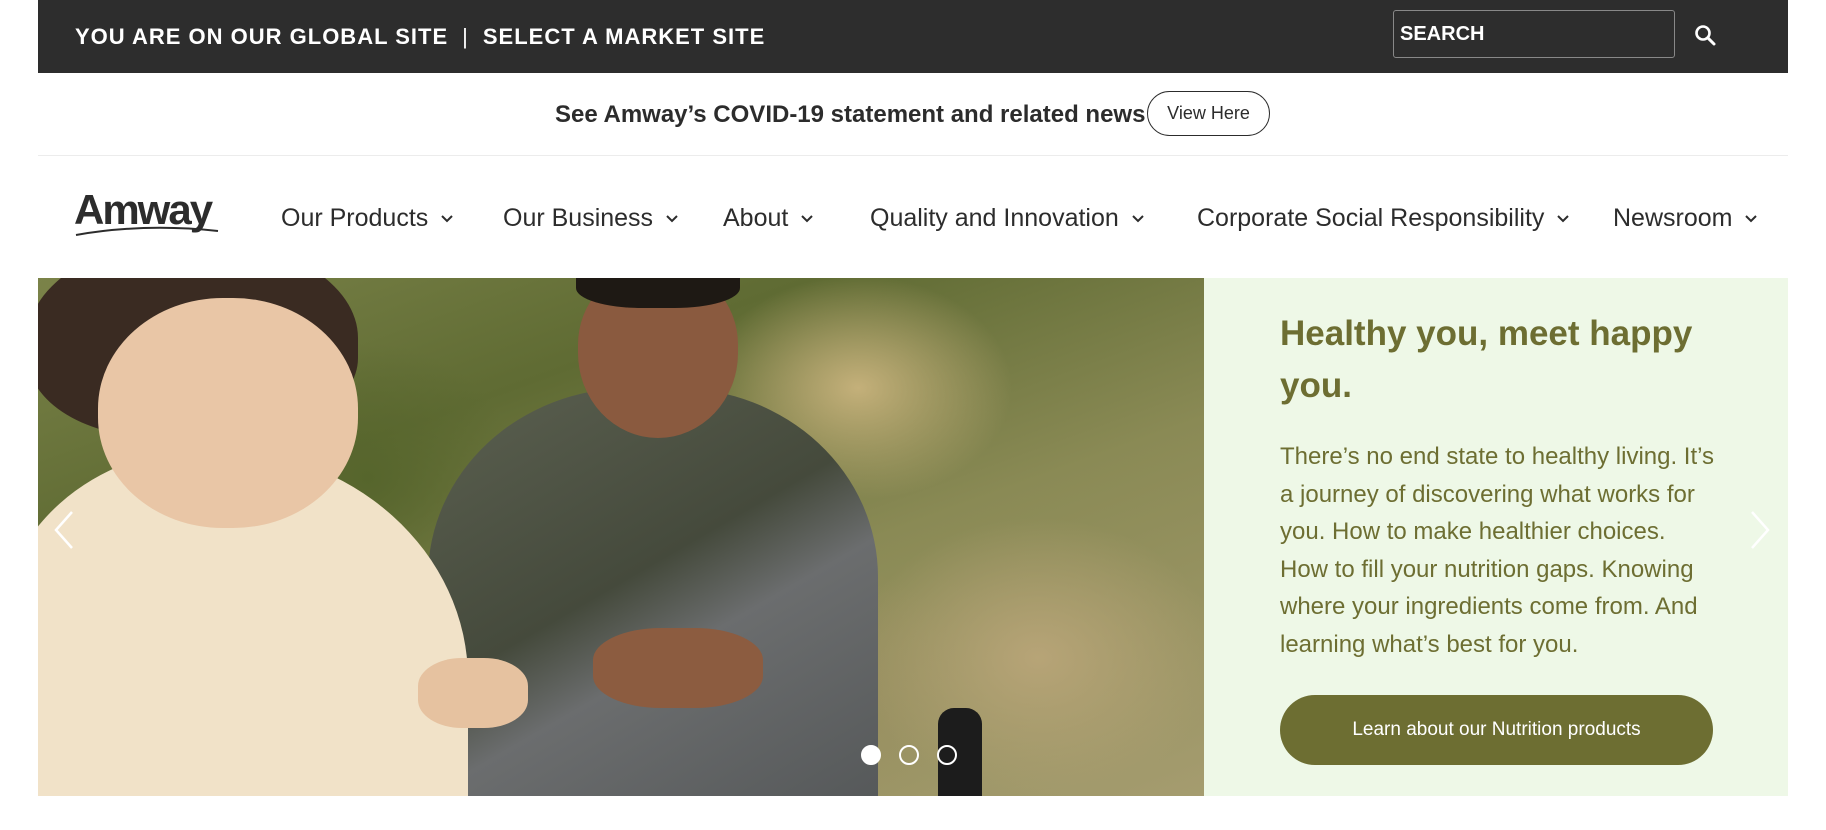 The height and width of the screenshot is (830, 1826). I want to click on nav-item-label: Newsroom, so click(1673, 218).